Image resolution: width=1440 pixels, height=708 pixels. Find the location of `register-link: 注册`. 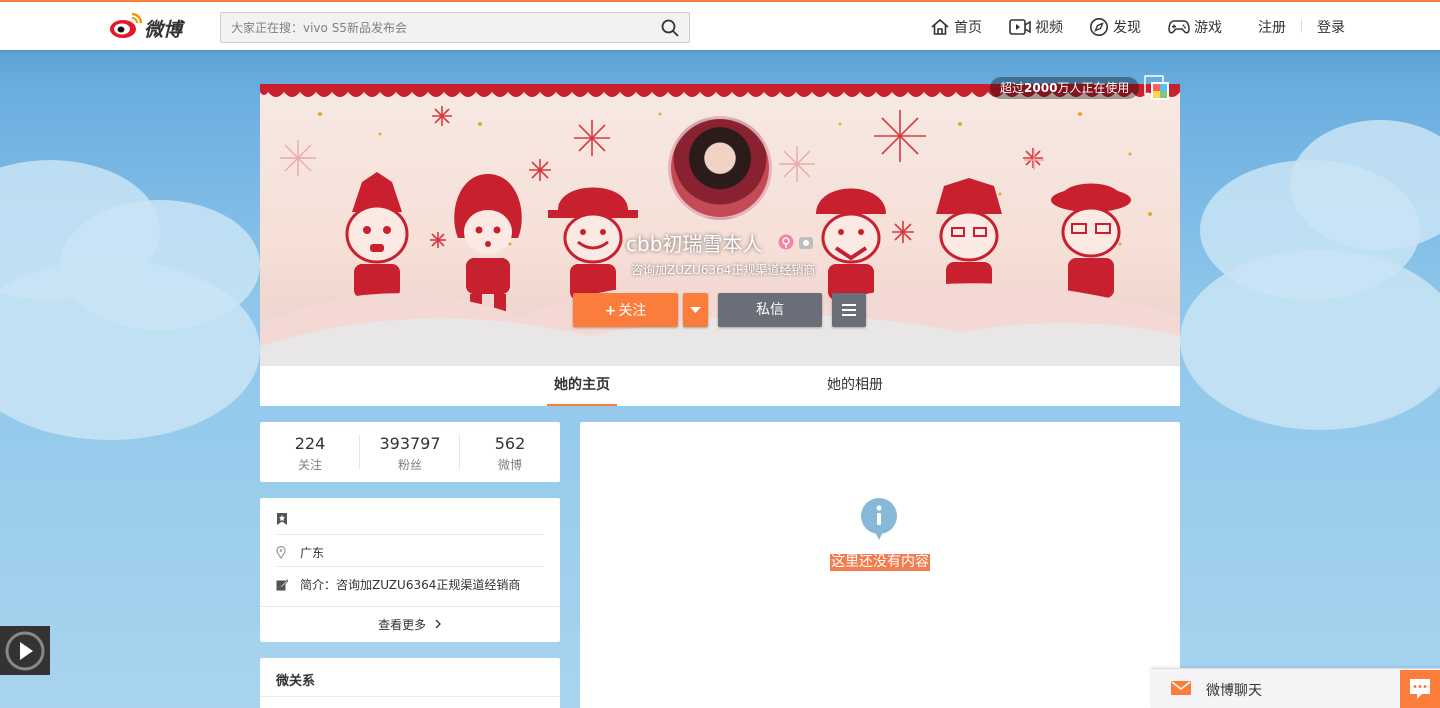

register-link: 注册 is located at coordinates (1272, 27).